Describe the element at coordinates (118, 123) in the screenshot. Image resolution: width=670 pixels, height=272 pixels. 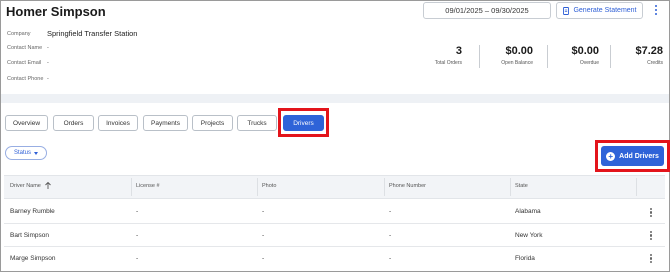
I see `tab-invoices: Invoices` at that location.